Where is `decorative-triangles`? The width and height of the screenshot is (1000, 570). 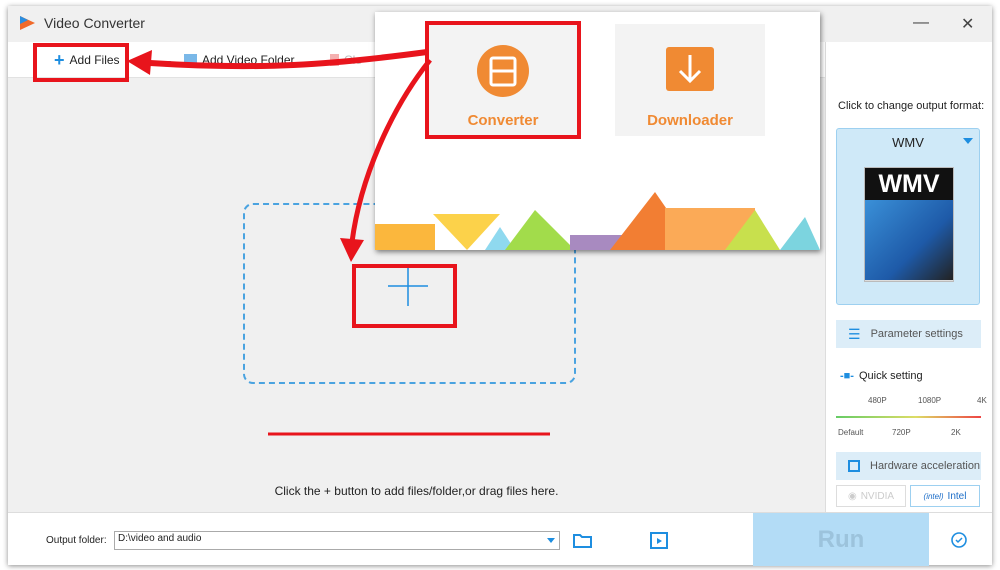
decorative-triangles is located at coordinates (597, 221).